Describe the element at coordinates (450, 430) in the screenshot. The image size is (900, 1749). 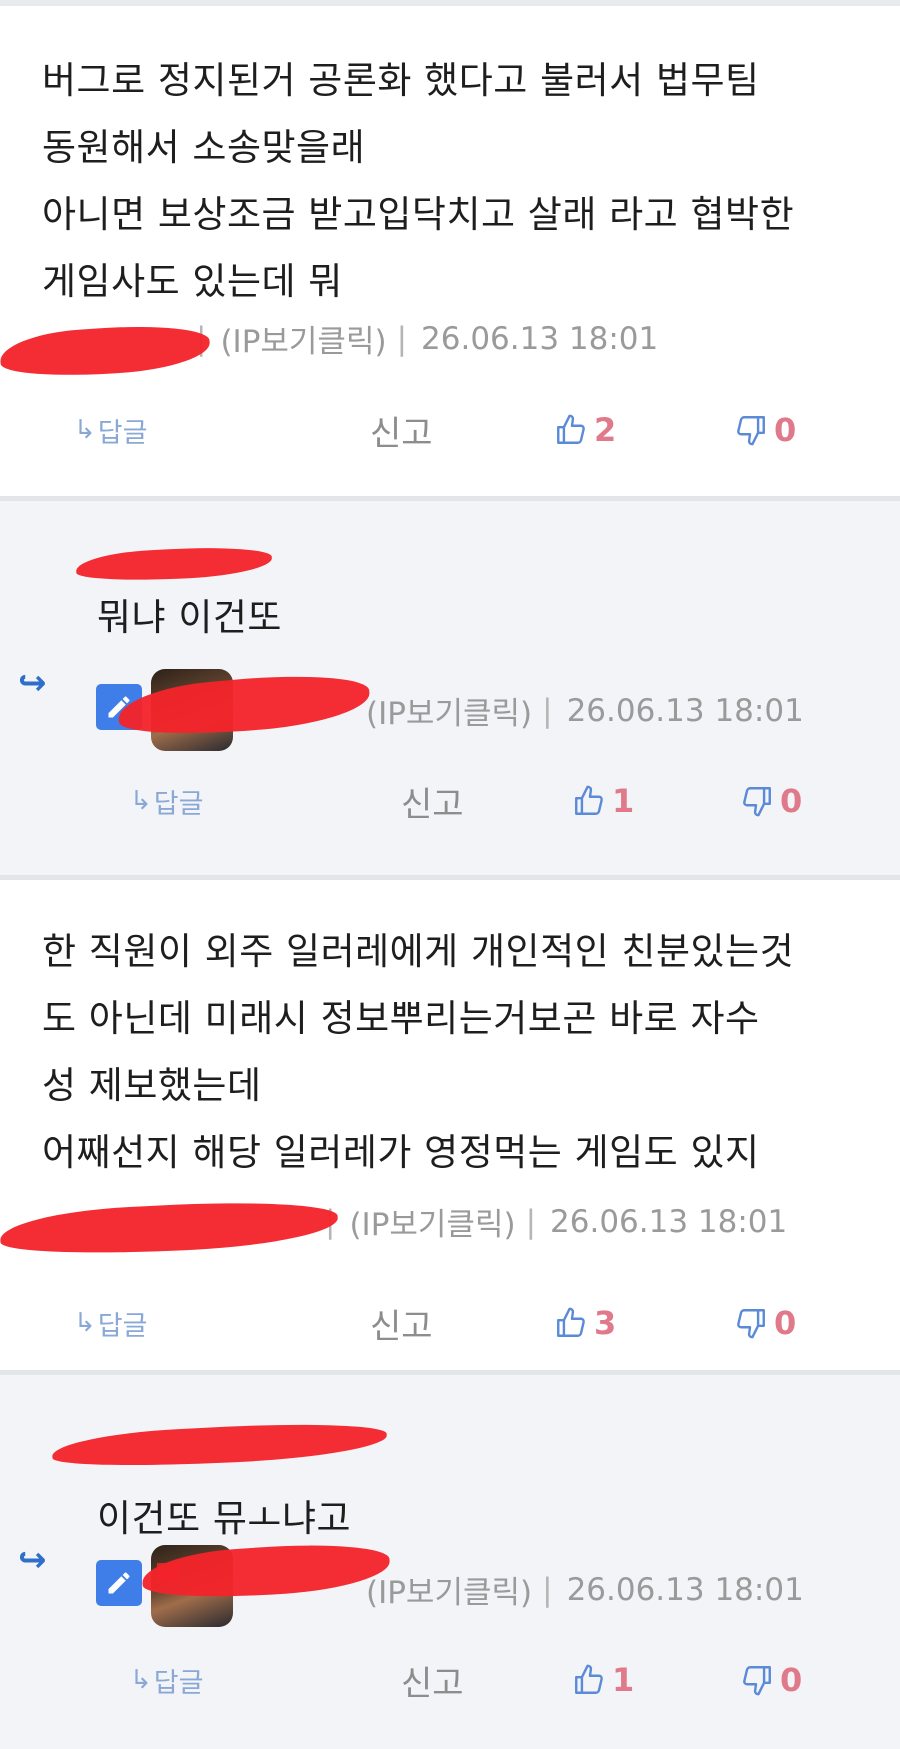
I see `comment-actions: ↳ 답글 신고 2 0` at that location.